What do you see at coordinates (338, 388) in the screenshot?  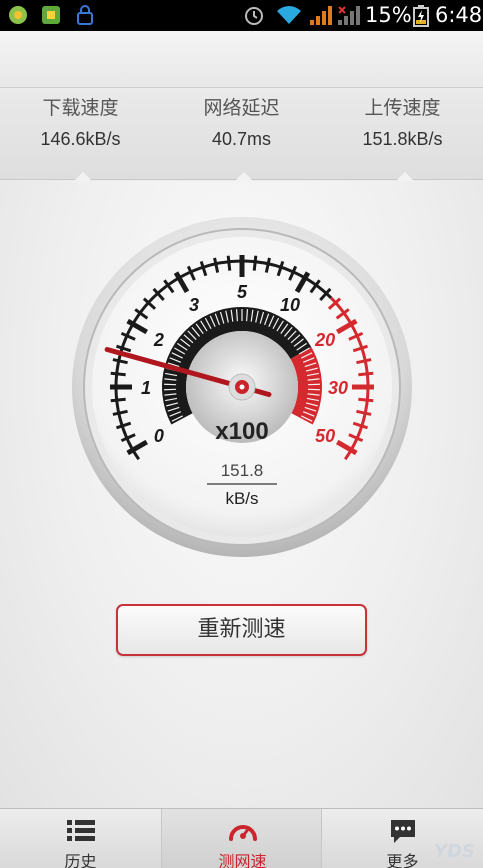 I see `scale-label: 30` at bounding box center [338, 388].